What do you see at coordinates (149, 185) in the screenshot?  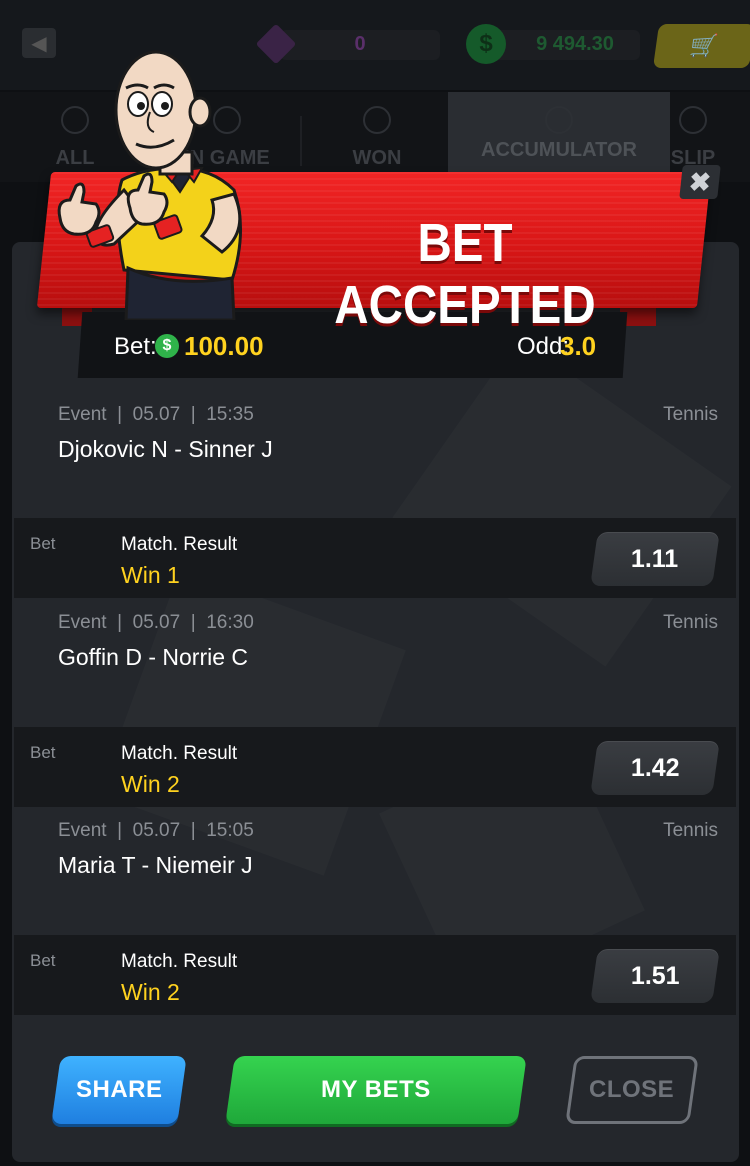 I see `referee-mascot-icon` at bounding box center [149, 185].